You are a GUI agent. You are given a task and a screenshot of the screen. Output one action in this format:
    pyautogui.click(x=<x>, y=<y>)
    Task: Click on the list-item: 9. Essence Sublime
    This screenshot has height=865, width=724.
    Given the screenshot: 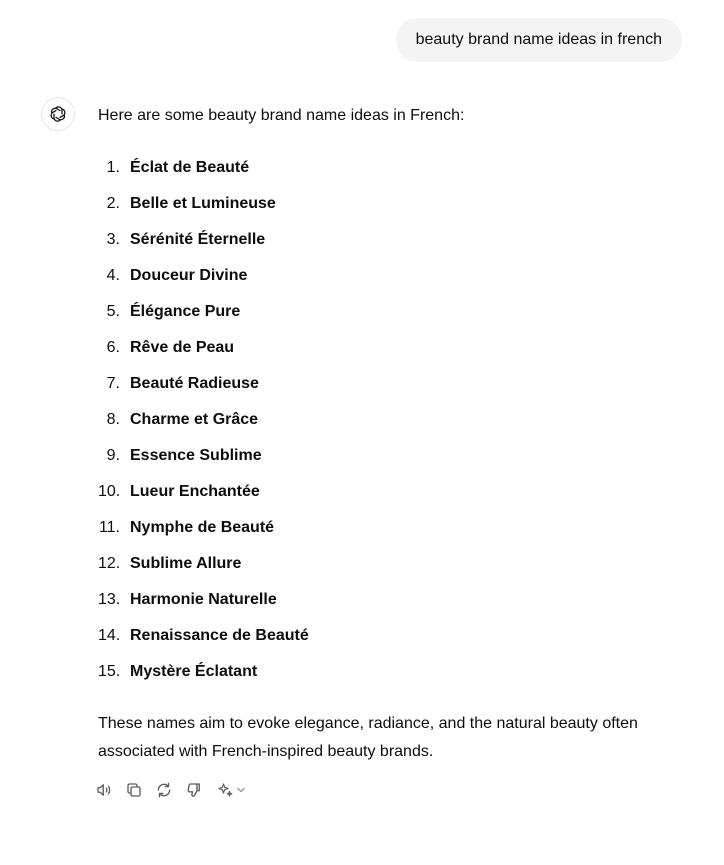 What is the action you would take?
    pyautogui.click(x=388, y=456)
    